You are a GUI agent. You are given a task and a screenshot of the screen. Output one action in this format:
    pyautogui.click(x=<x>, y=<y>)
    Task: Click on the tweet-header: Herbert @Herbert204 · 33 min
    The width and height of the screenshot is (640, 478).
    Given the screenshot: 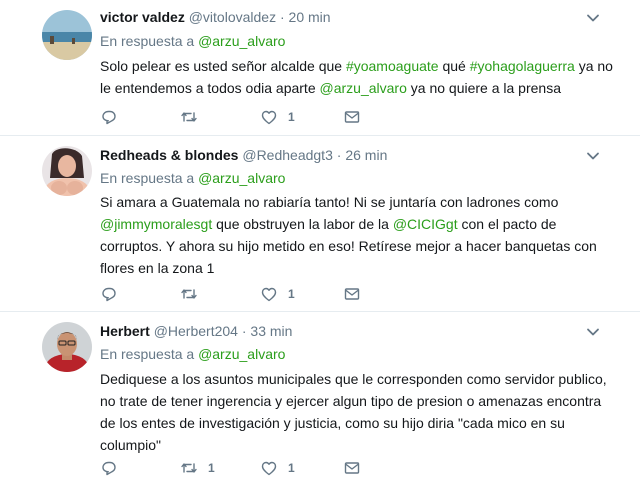 What is the action you would take?
    pyautogui.click(x=196, y=331)
    